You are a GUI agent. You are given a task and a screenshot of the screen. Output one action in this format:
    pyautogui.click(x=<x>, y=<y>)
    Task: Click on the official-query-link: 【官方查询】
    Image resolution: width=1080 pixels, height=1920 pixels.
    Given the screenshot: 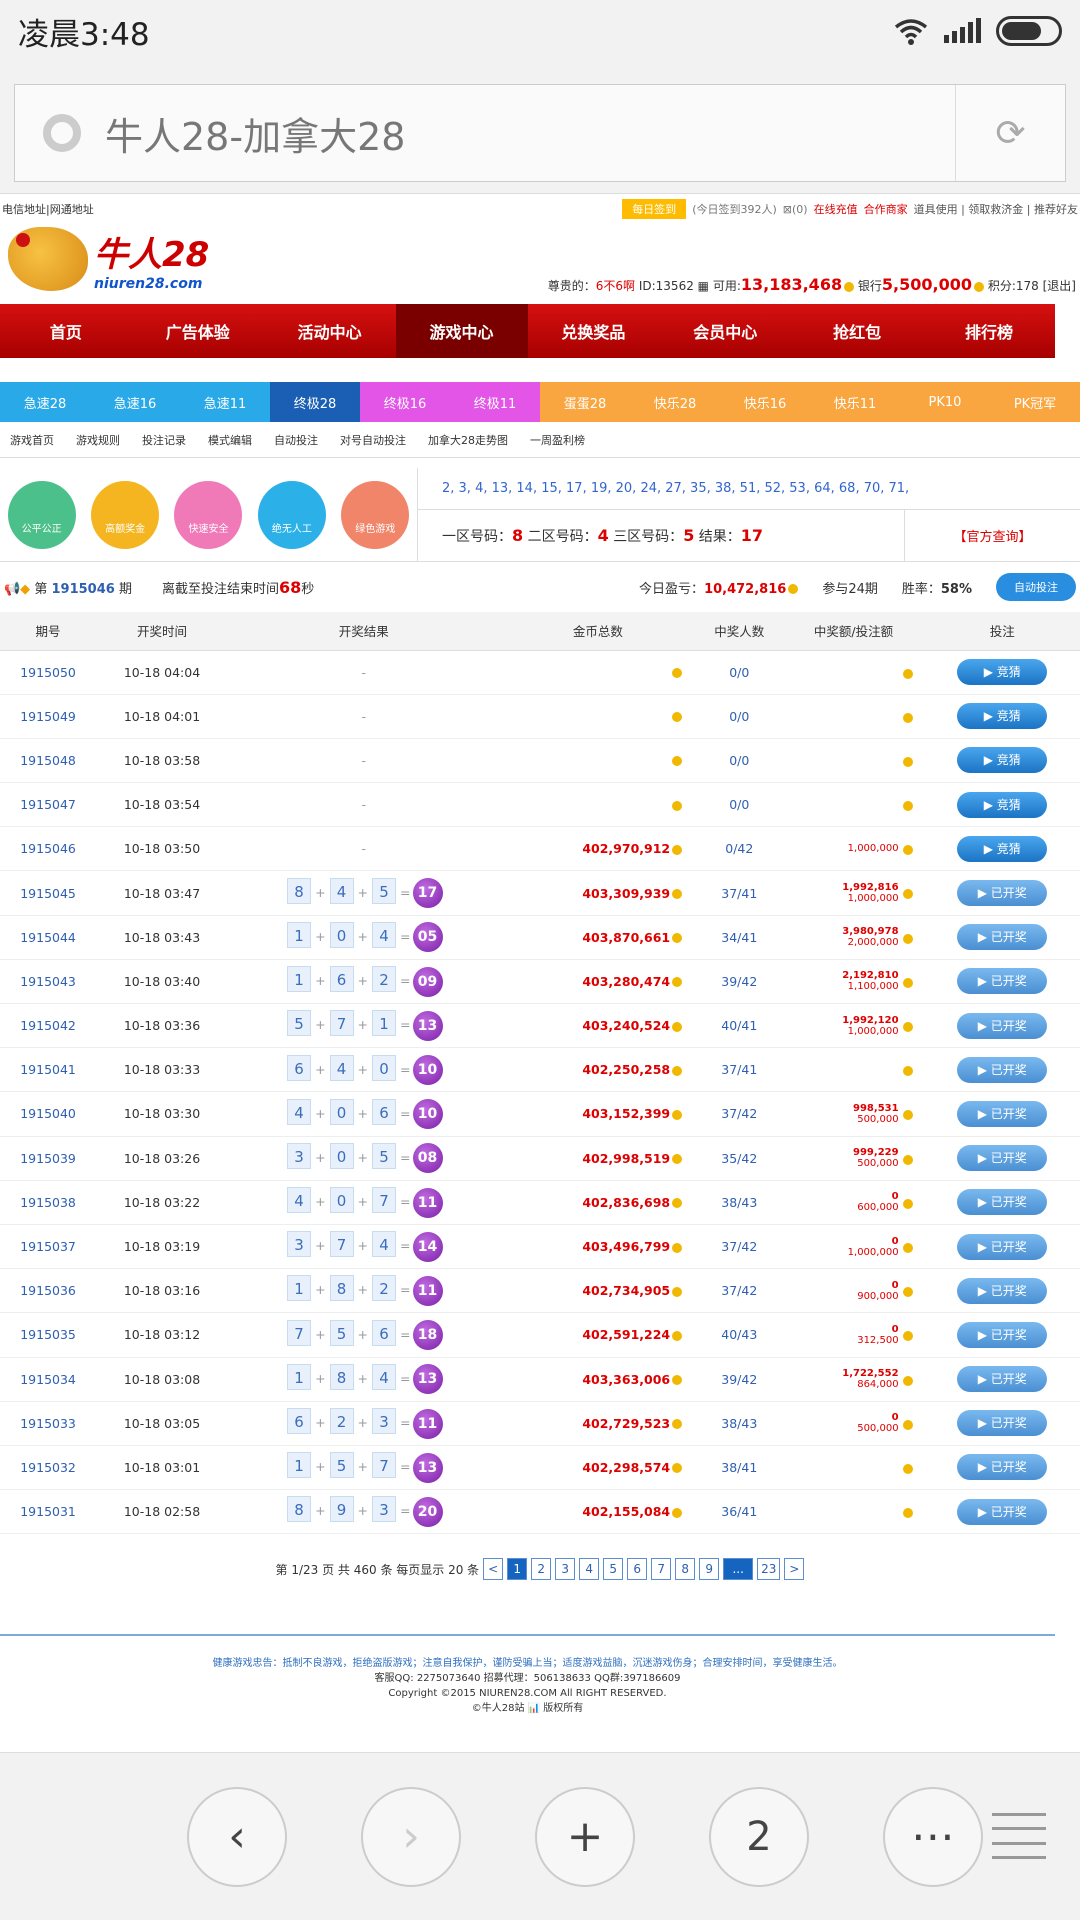 What is the action you would take?
    pyautogui.click(x=992, y=535)
    